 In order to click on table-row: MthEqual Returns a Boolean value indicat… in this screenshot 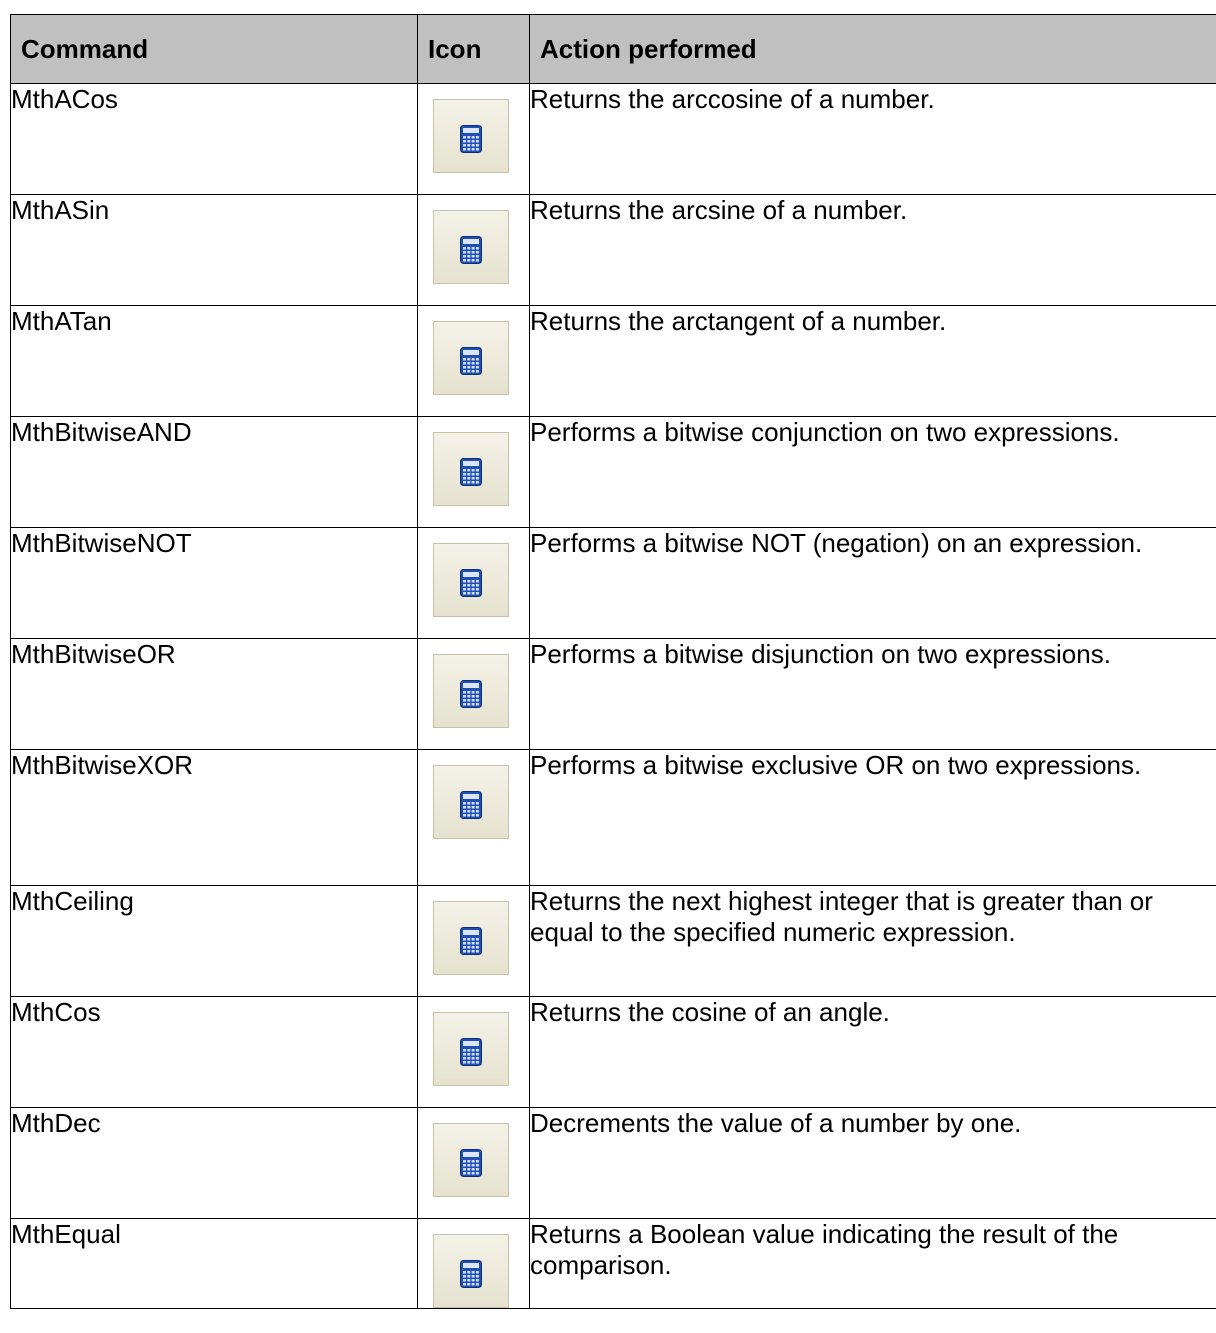, I will do `click(613, 1263)`.